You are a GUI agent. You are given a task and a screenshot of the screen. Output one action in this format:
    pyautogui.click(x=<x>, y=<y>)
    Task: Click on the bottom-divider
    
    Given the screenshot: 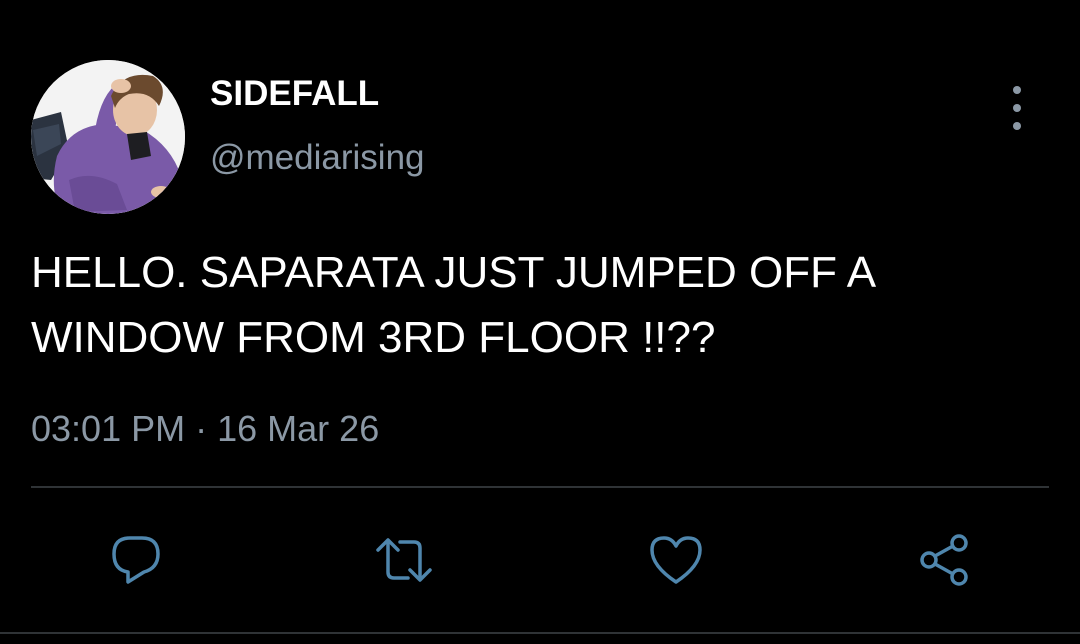 What is the action you would take?
    pyautogui.click(x=540, y=633)
    